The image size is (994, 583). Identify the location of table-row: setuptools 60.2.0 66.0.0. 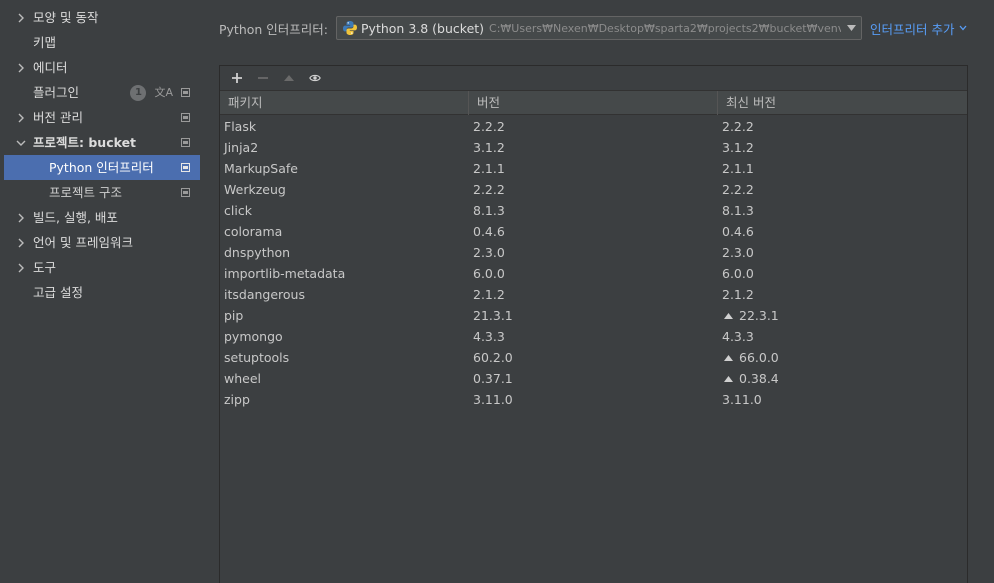
(593, 357).